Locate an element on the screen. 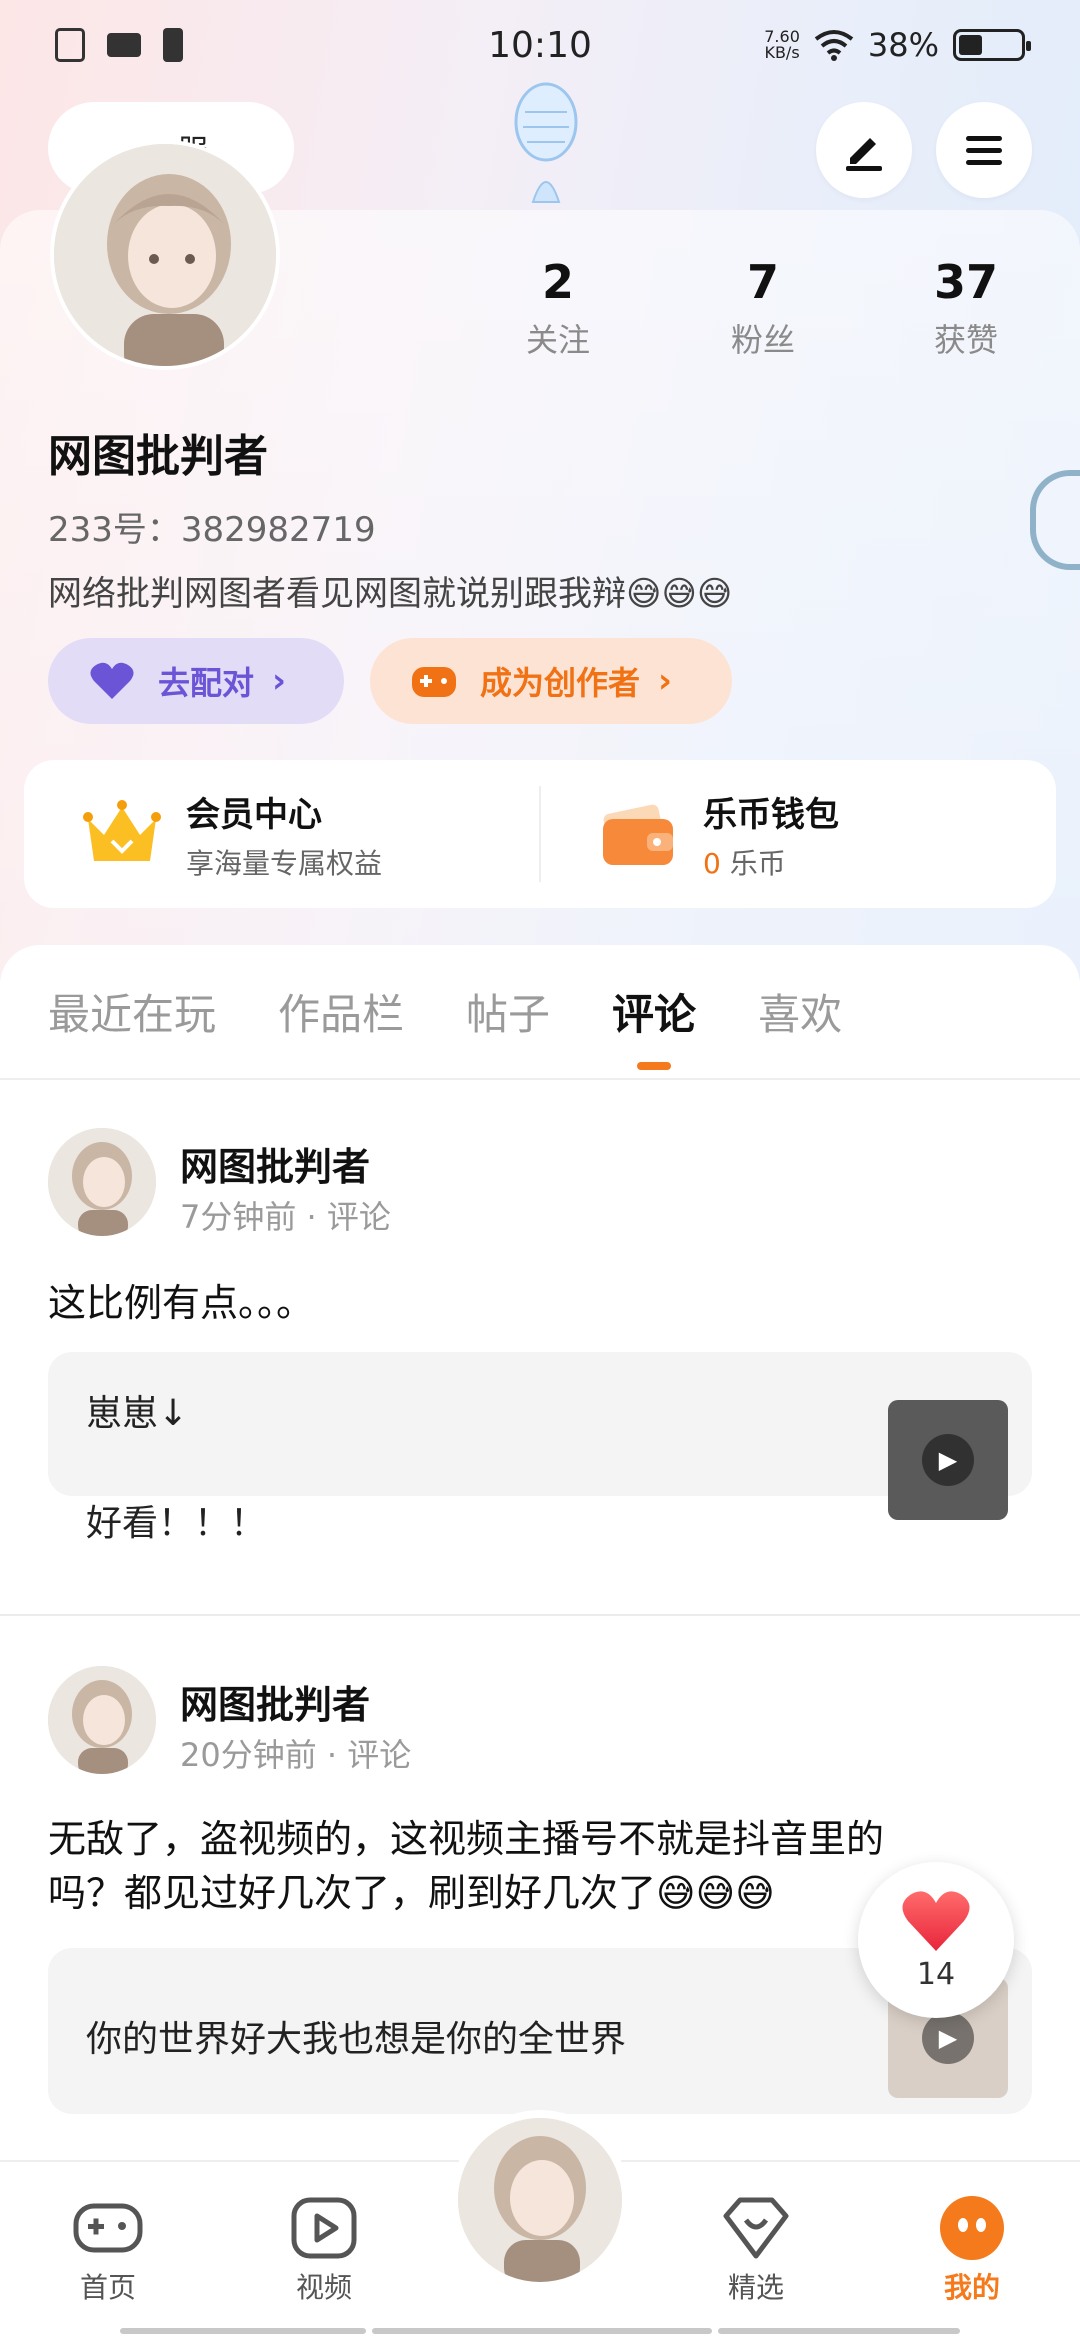 The width and height of the screenshot is (1080, 2340). profile-tabs: 最近在玩 作品栏 帖子 评论 喜欢 is located at coordinates (540, 1012).